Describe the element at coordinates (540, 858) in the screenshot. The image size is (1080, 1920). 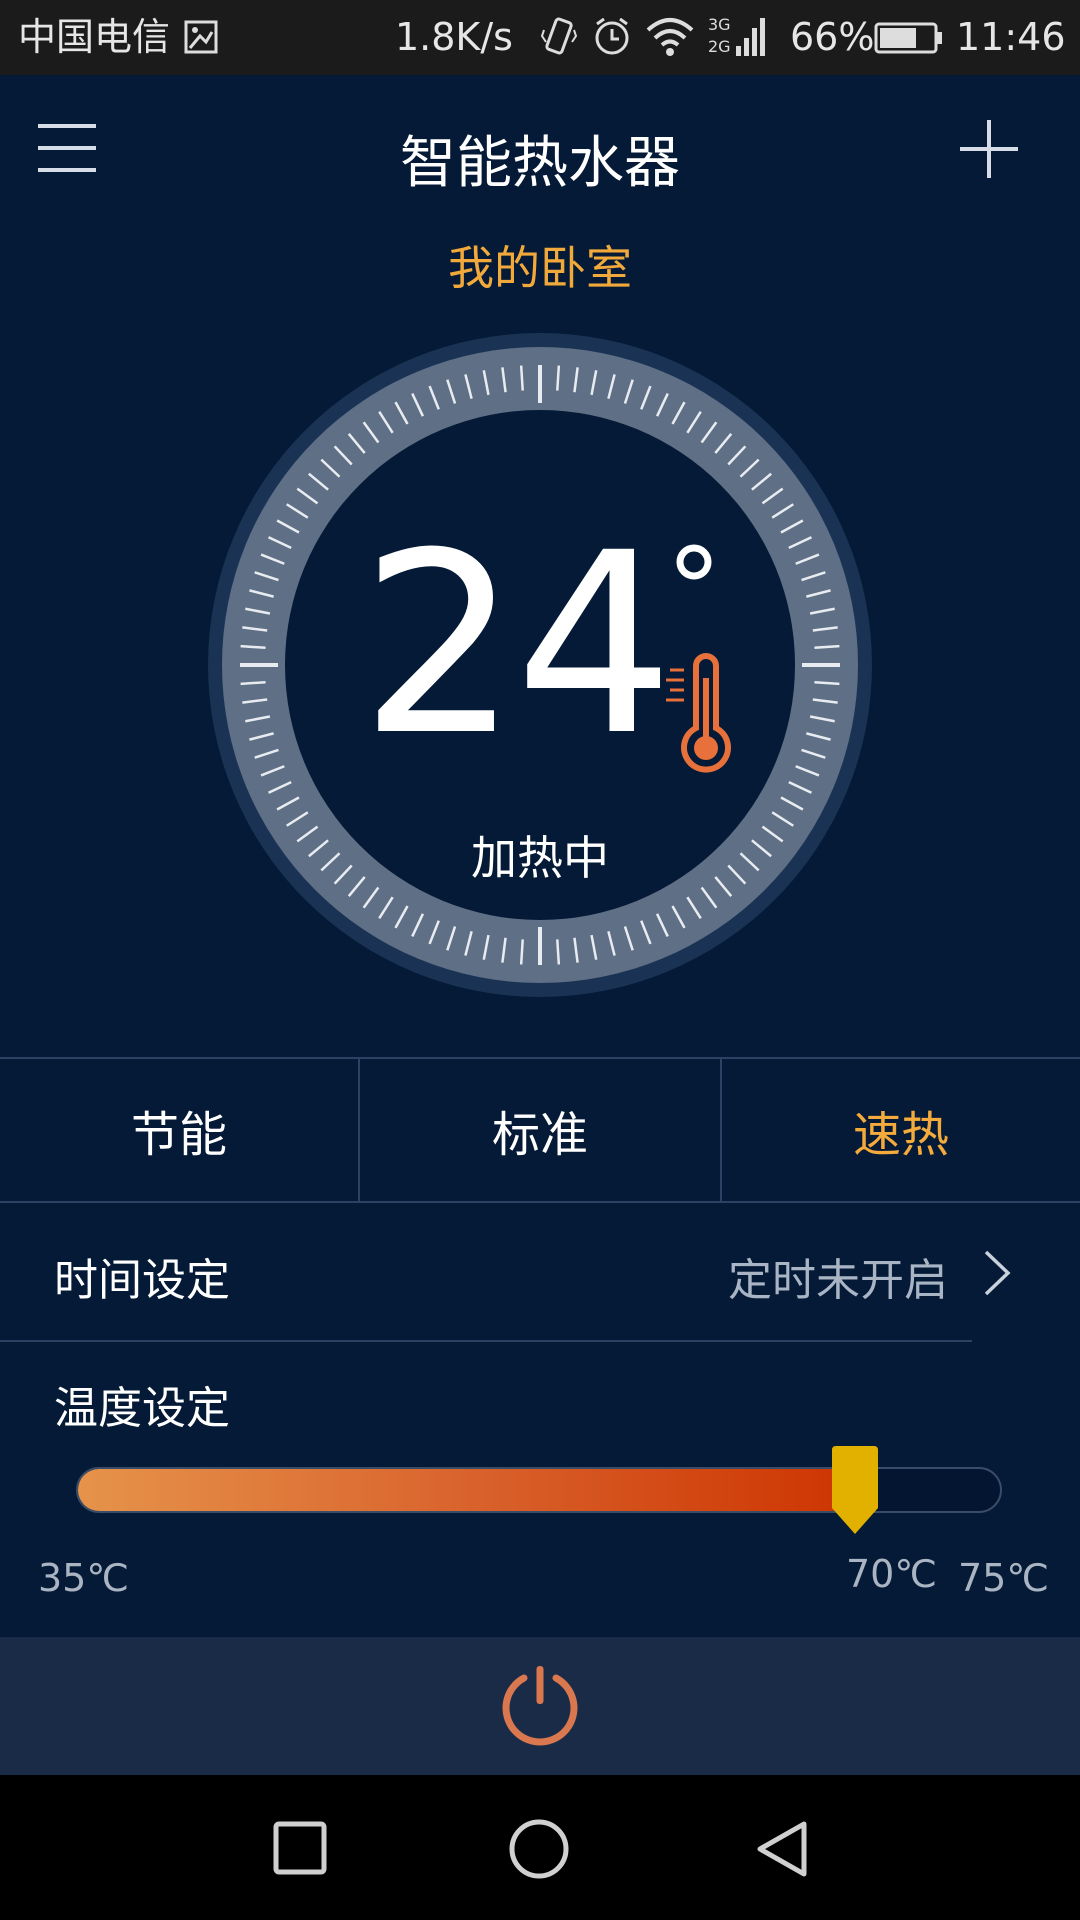
I see `heating-status: 加热中` at that location.